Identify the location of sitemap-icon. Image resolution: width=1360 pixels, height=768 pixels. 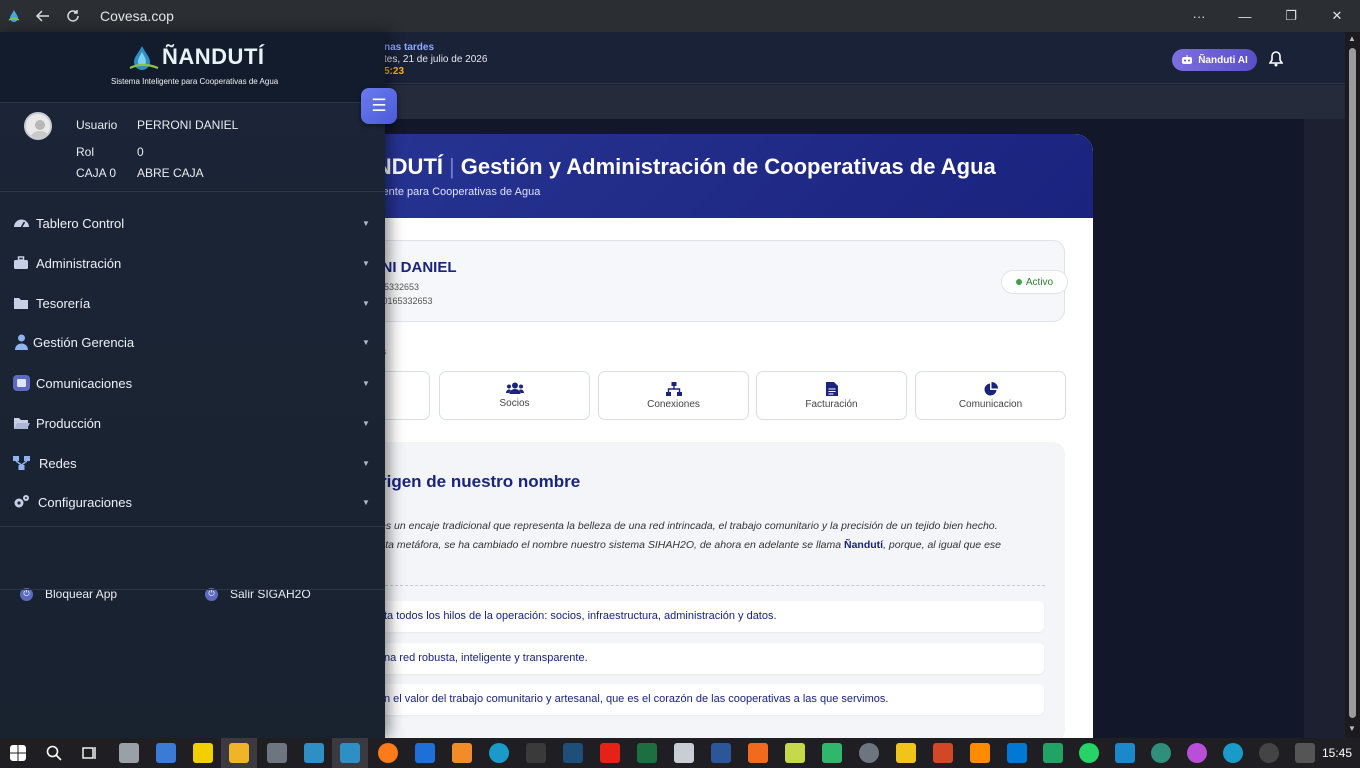
(673, 388).